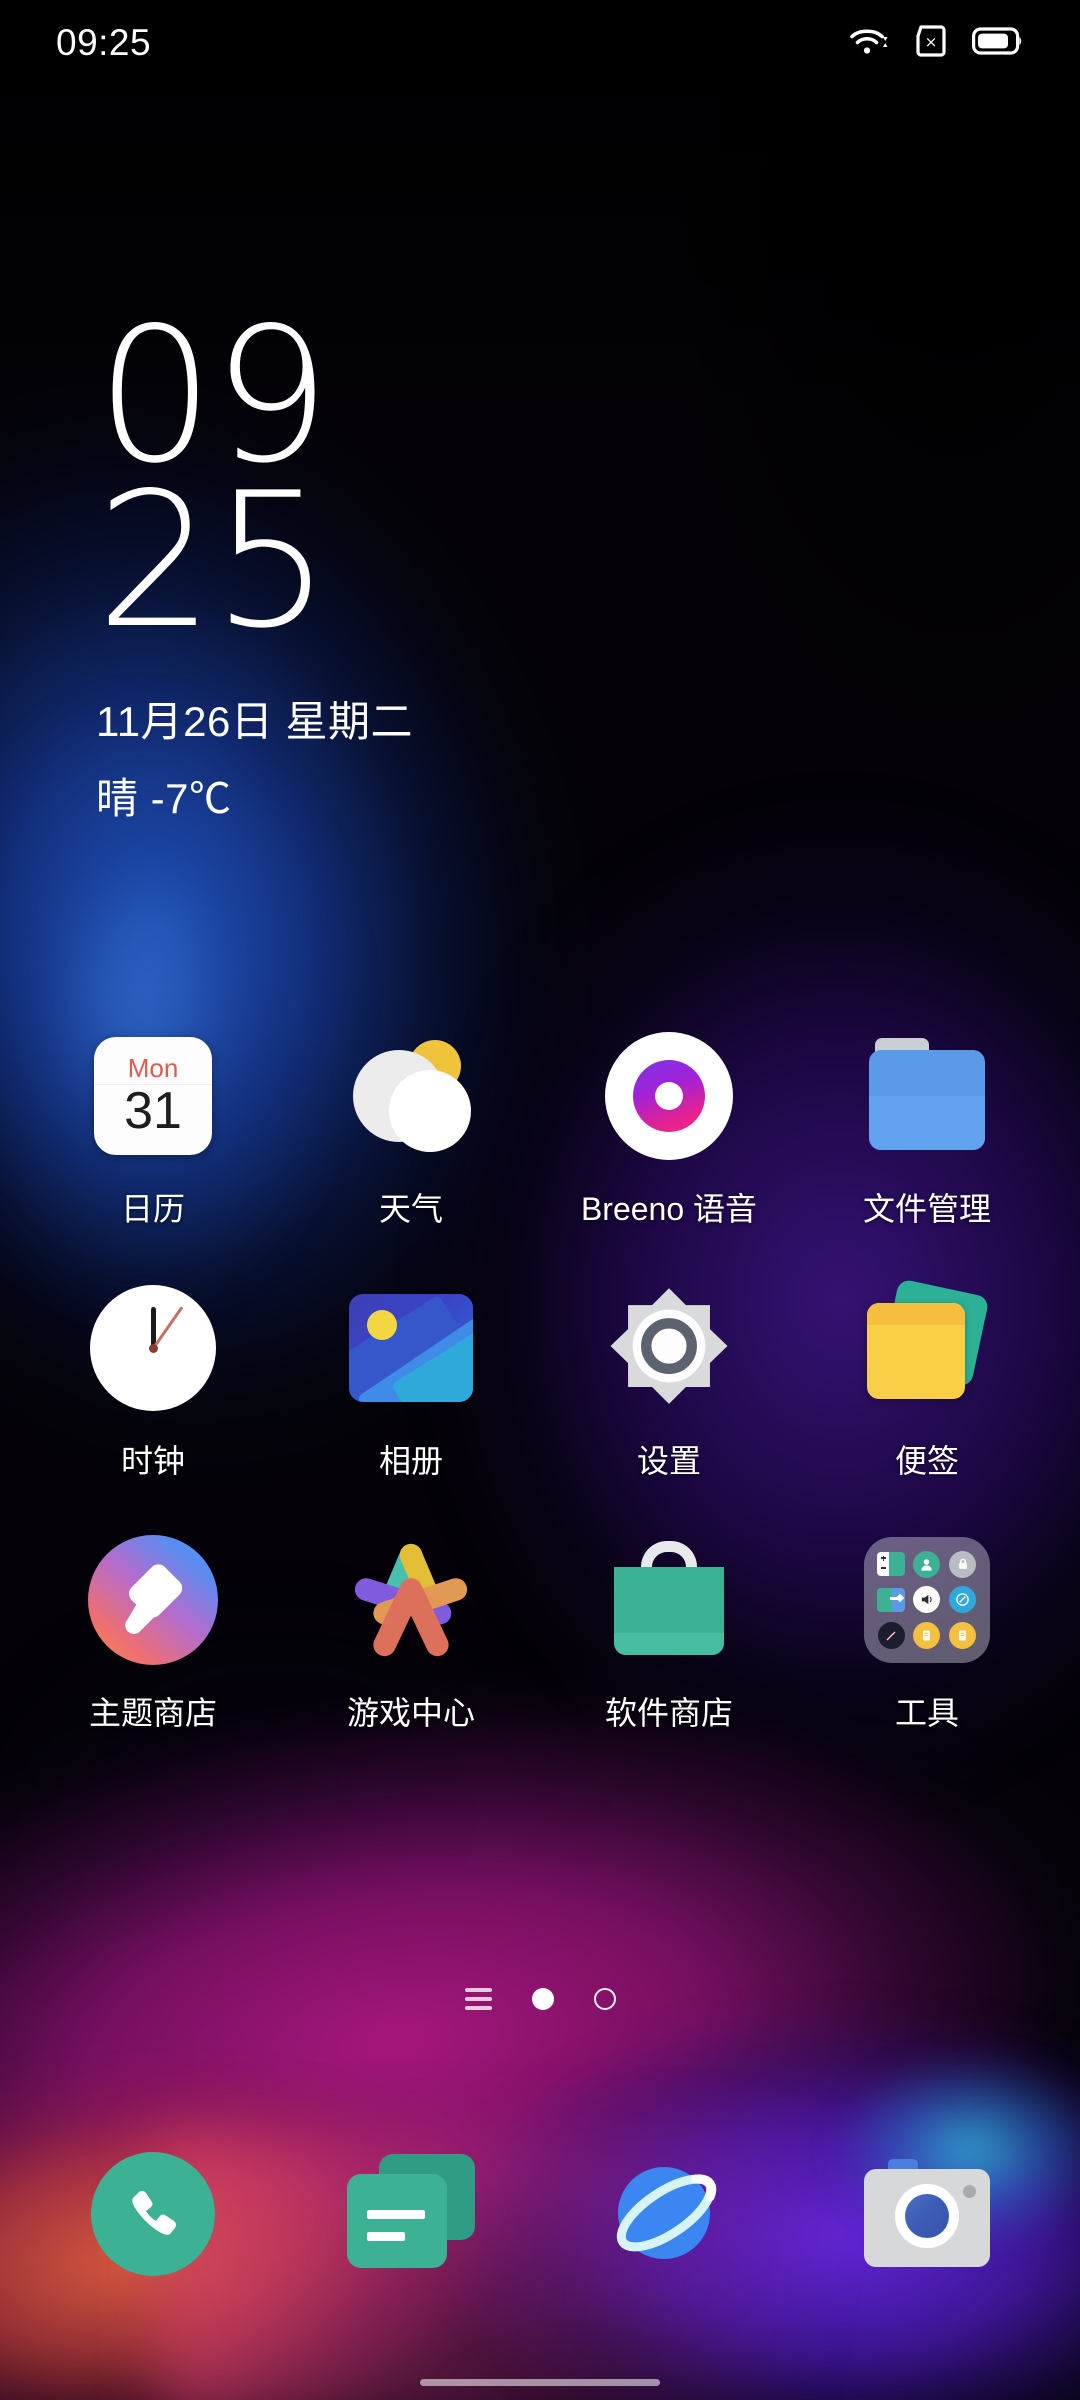  Describe the element at coordinates (153, 1600) in the screenshot. I see `theme-store-icon` at that location.